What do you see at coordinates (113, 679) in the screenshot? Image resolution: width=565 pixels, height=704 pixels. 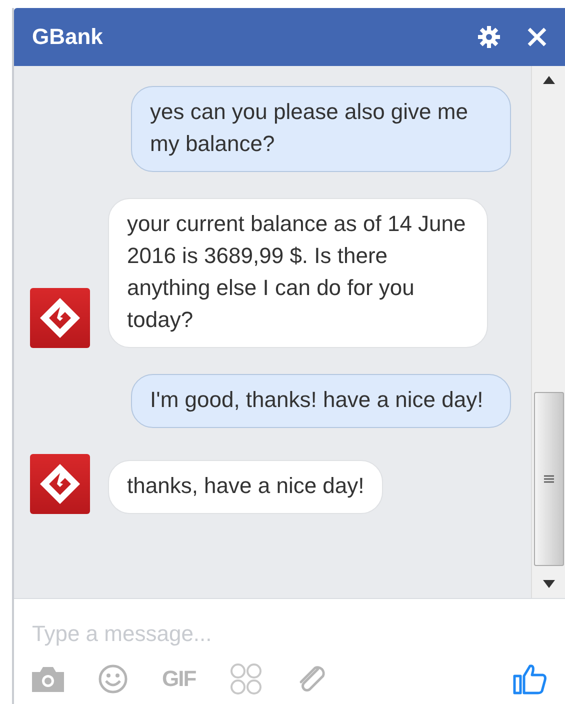 I see `emoji-icon` at bounding box center [113, 679].